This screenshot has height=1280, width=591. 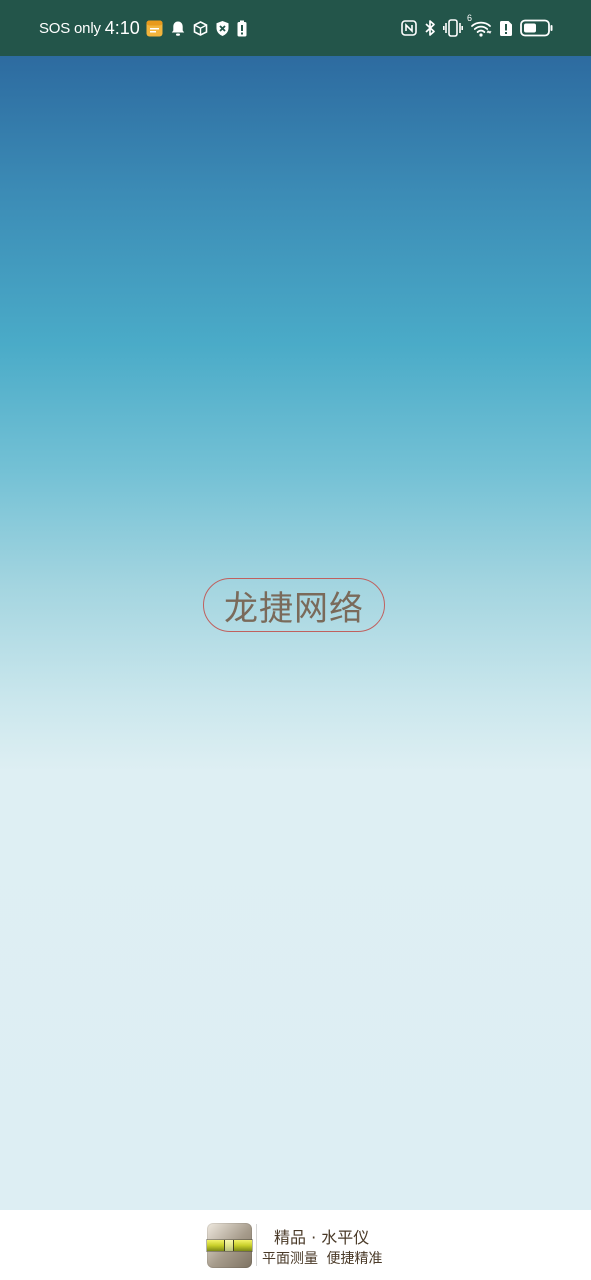 I want to click on status-bar-left: SOS only 4:10, so click(x=146, y=28).